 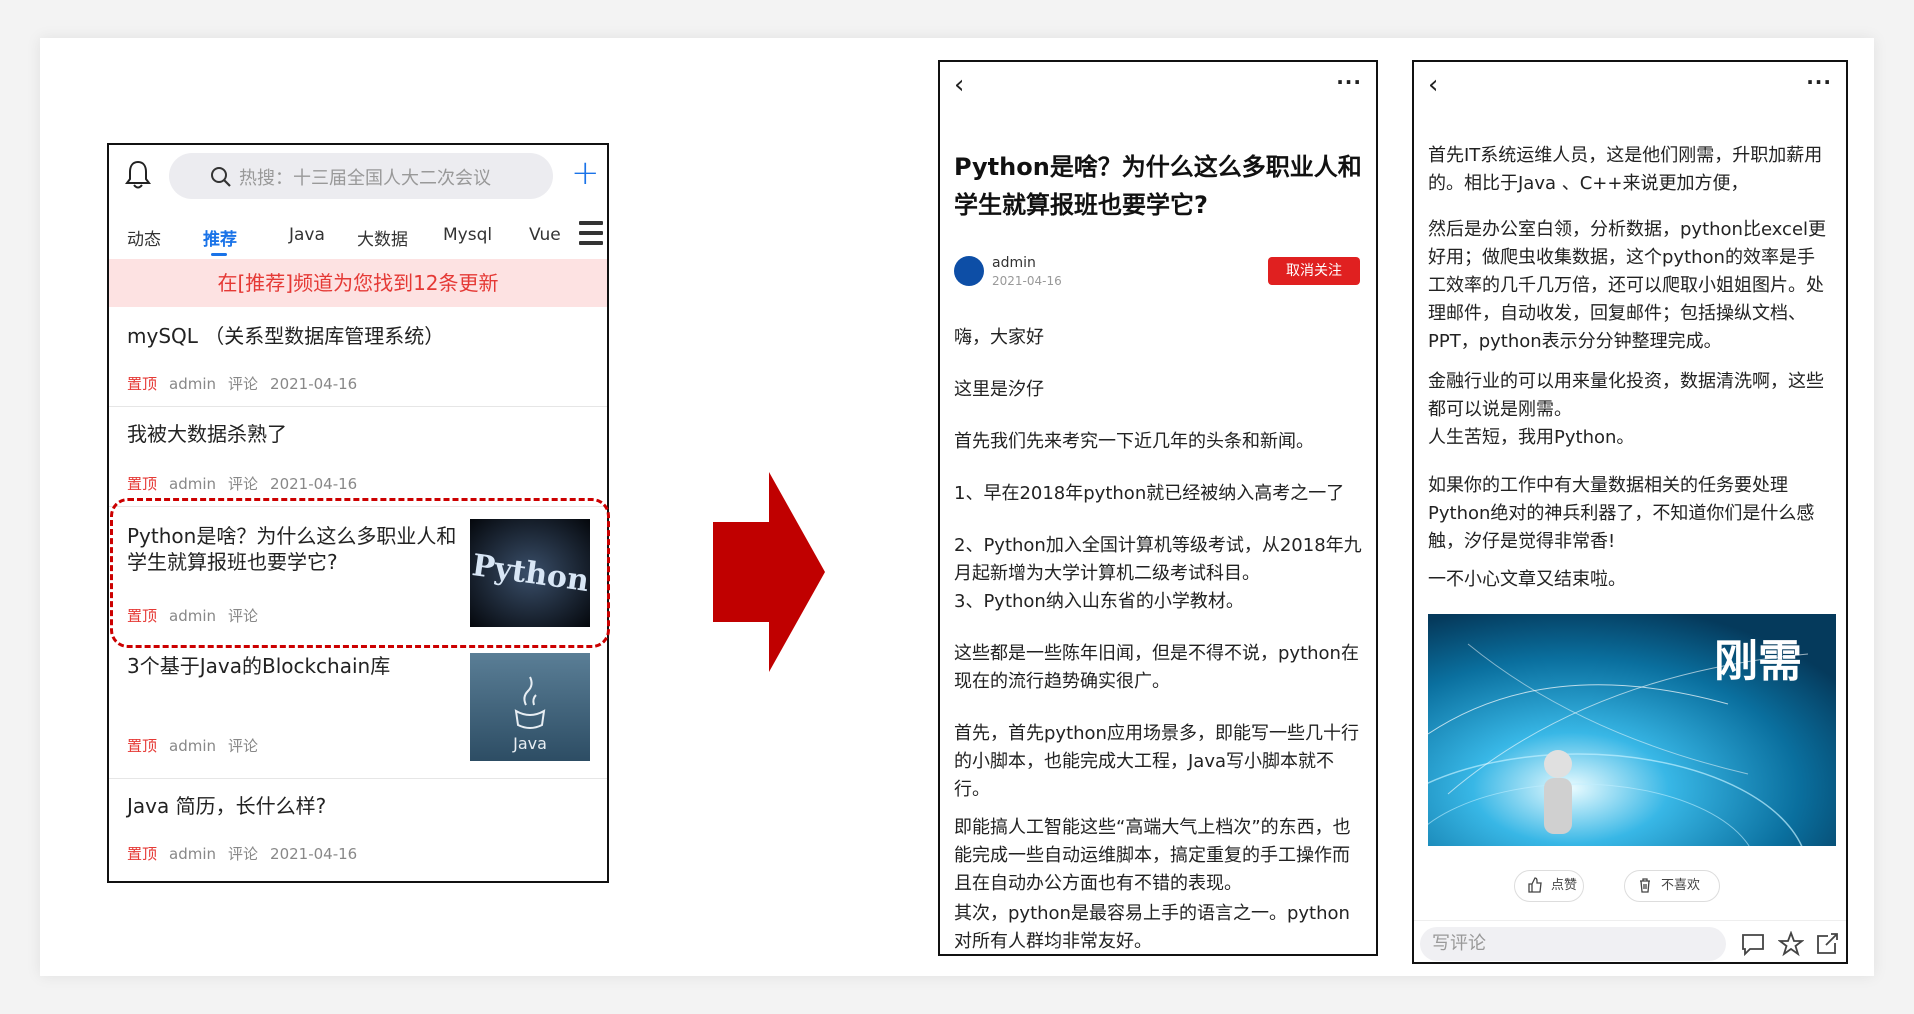 I want to click on like-icon, so click(x=1535, y=885).